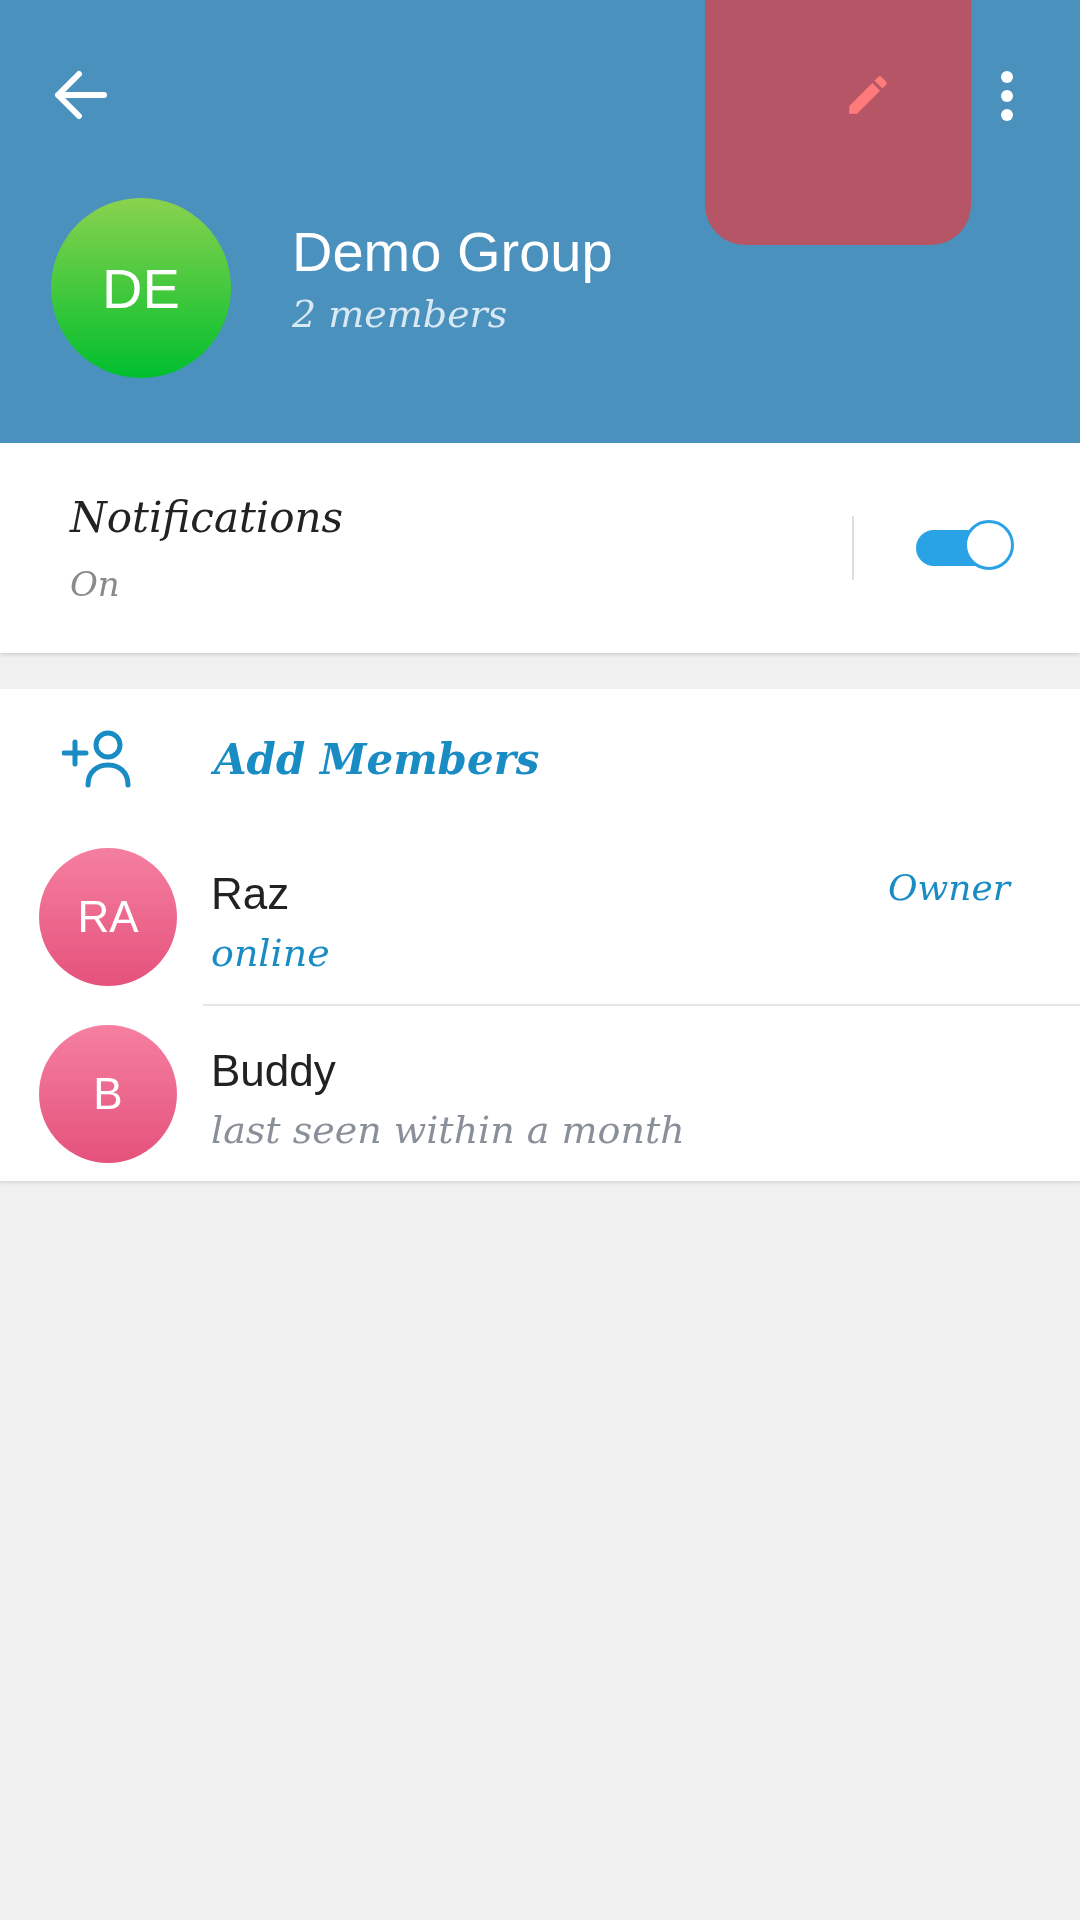 The width and height of the screenshot is (1080, 1920). I want to click on member-row: RA Raz online Owner, so click(540, 916).